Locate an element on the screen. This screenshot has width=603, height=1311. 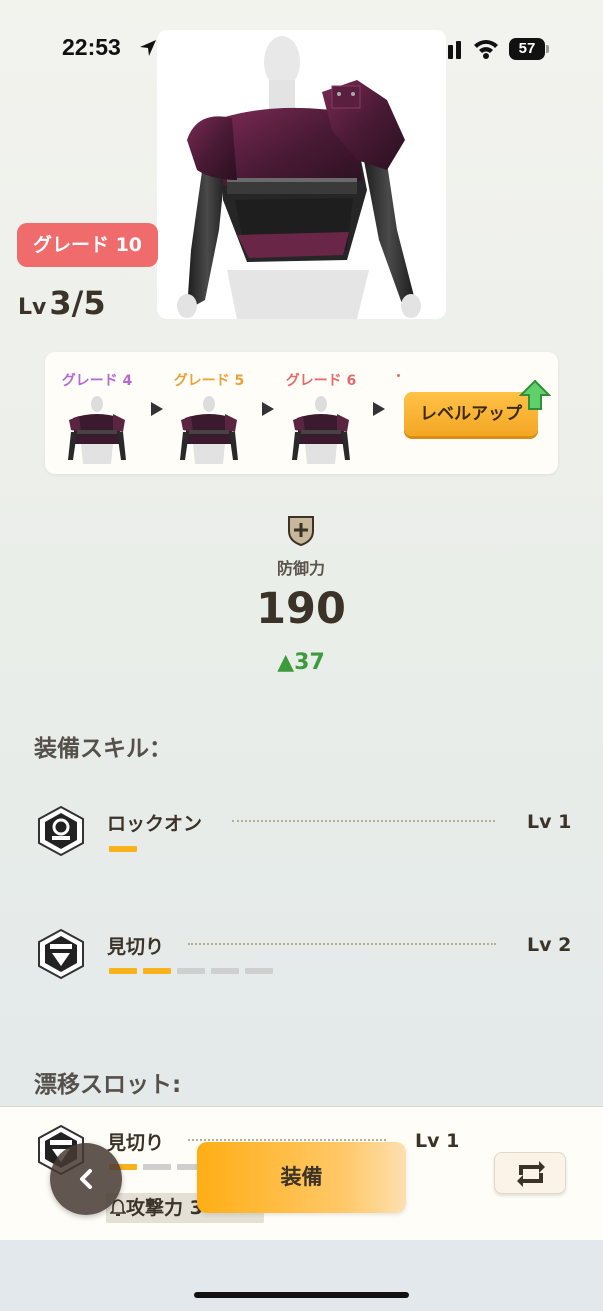
level-prefix: Lv is located at coordinates (32, 307).